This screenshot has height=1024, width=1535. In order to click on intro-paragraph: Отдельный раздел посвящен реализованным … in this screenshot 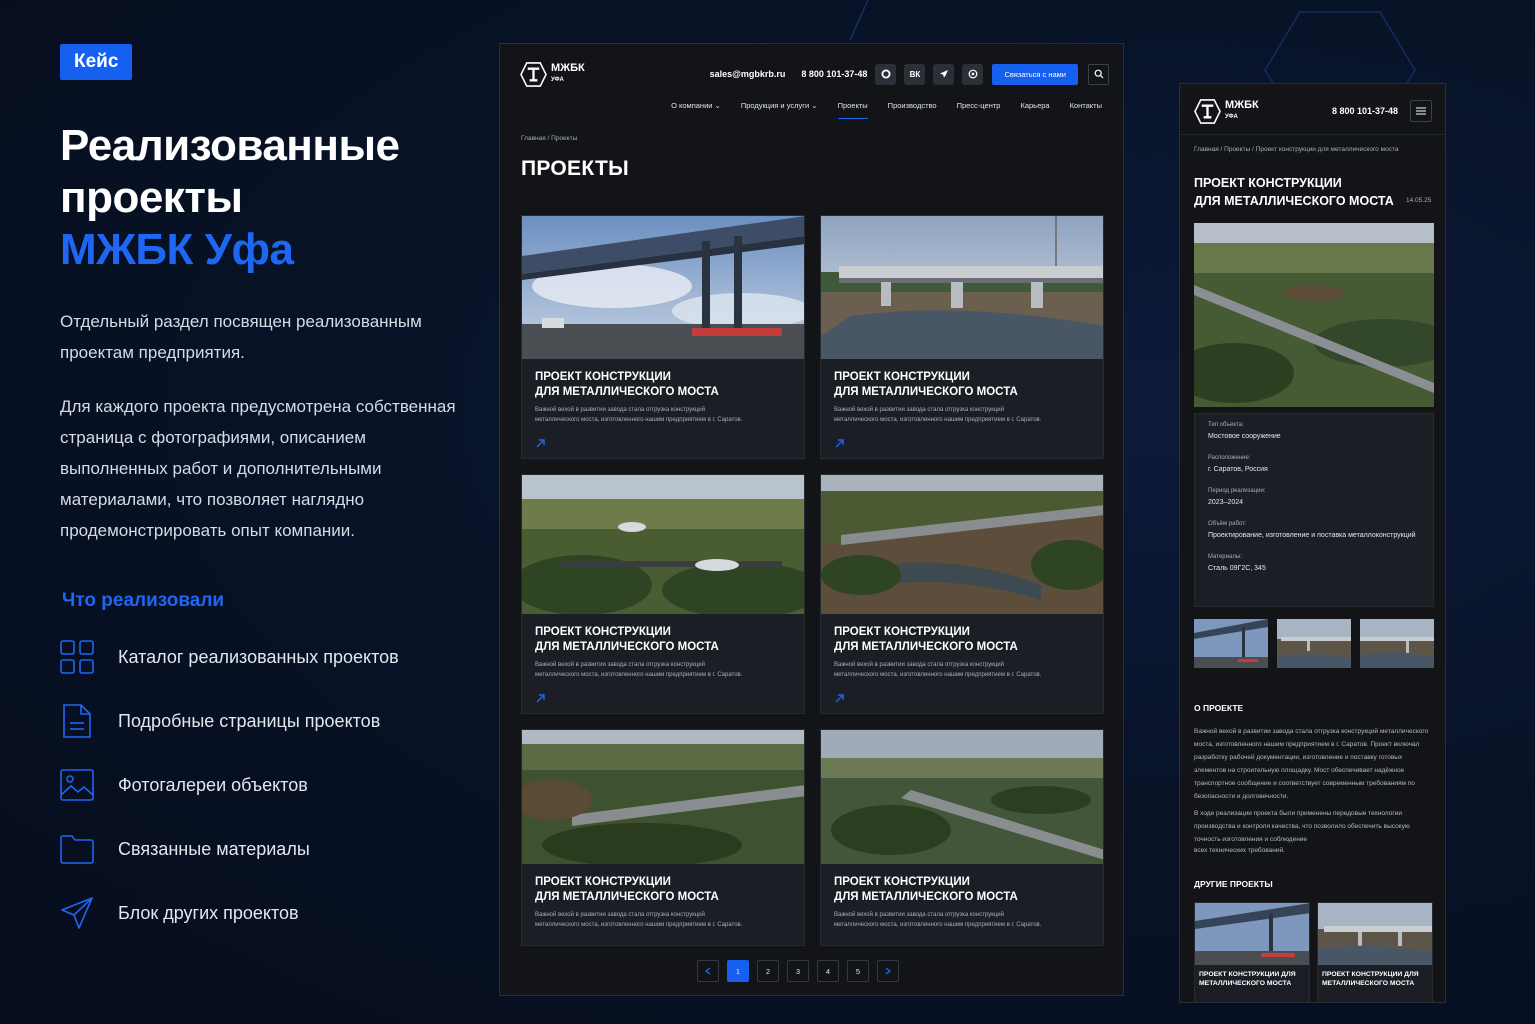, I will do `click(241, 337)`.